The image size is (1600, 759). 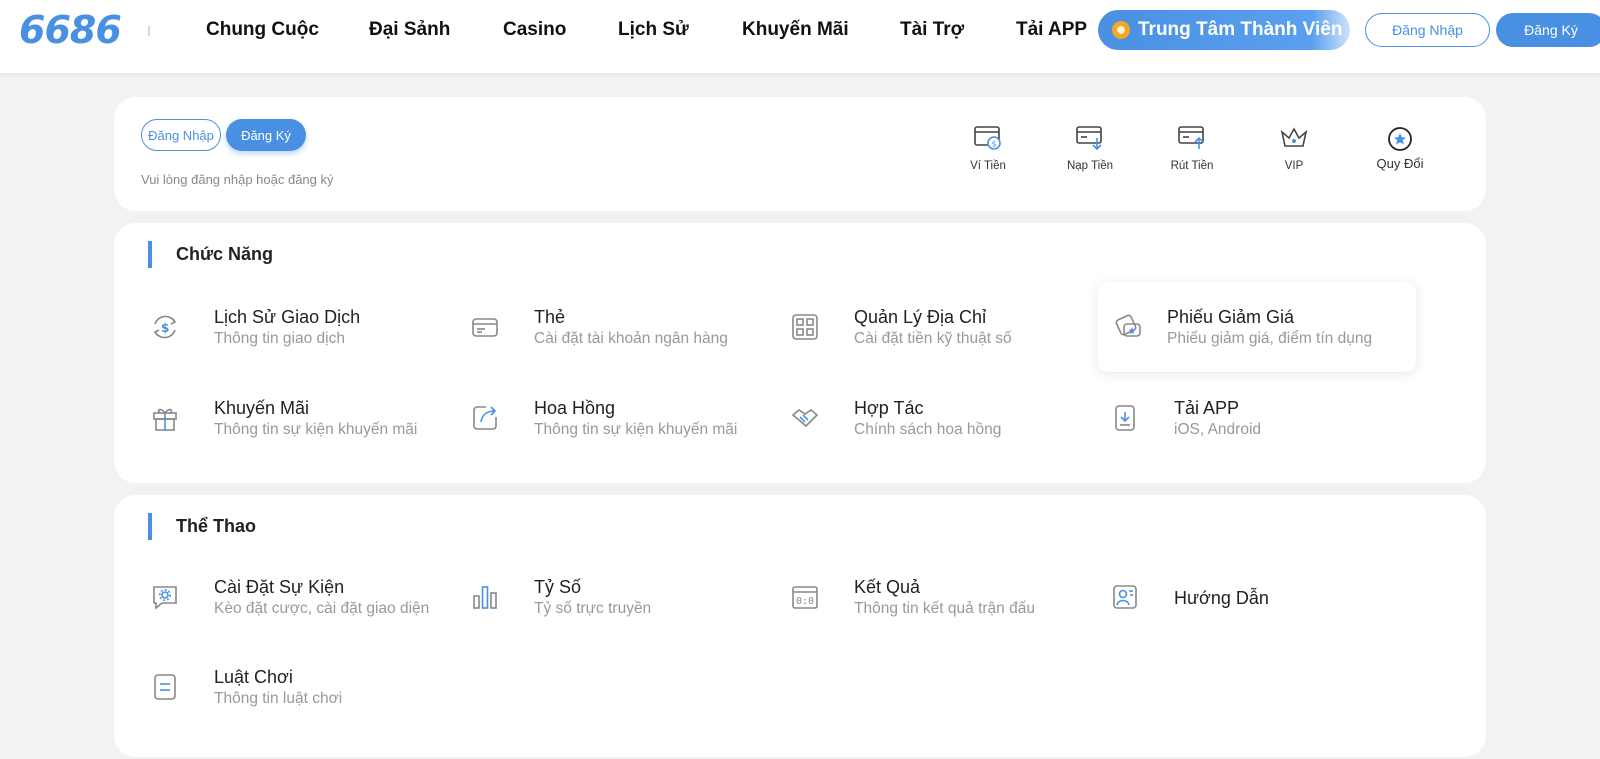 What do you see at coordinates (988, 166) in the screenshot?
I see `quick-wallet-label: Ví Tiền` at bounding box center [988, 166].